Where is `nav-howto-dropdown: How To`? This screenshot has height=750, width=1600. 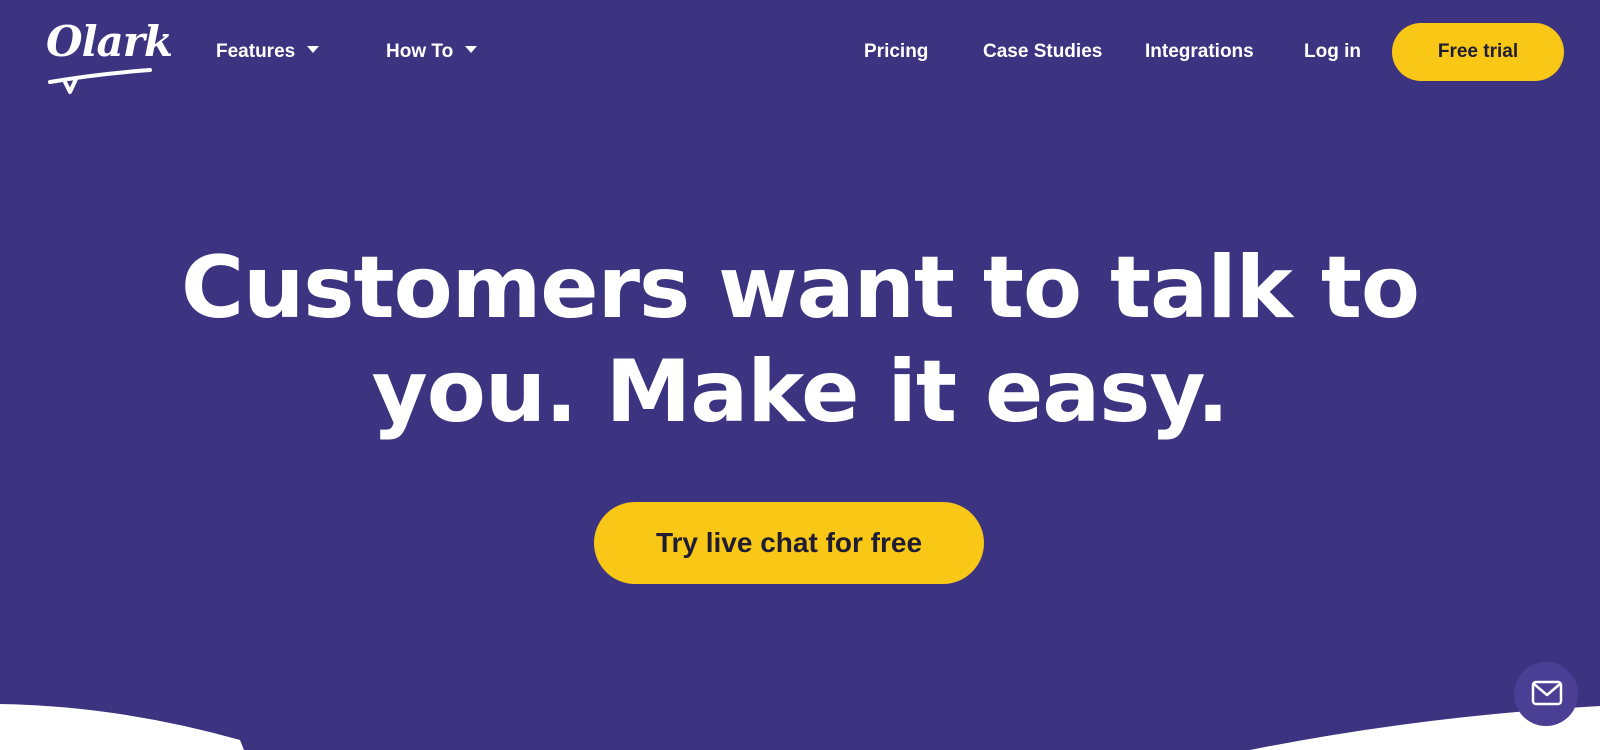 nav-howto-dropdown: How To is located at coordinates (432, 52).